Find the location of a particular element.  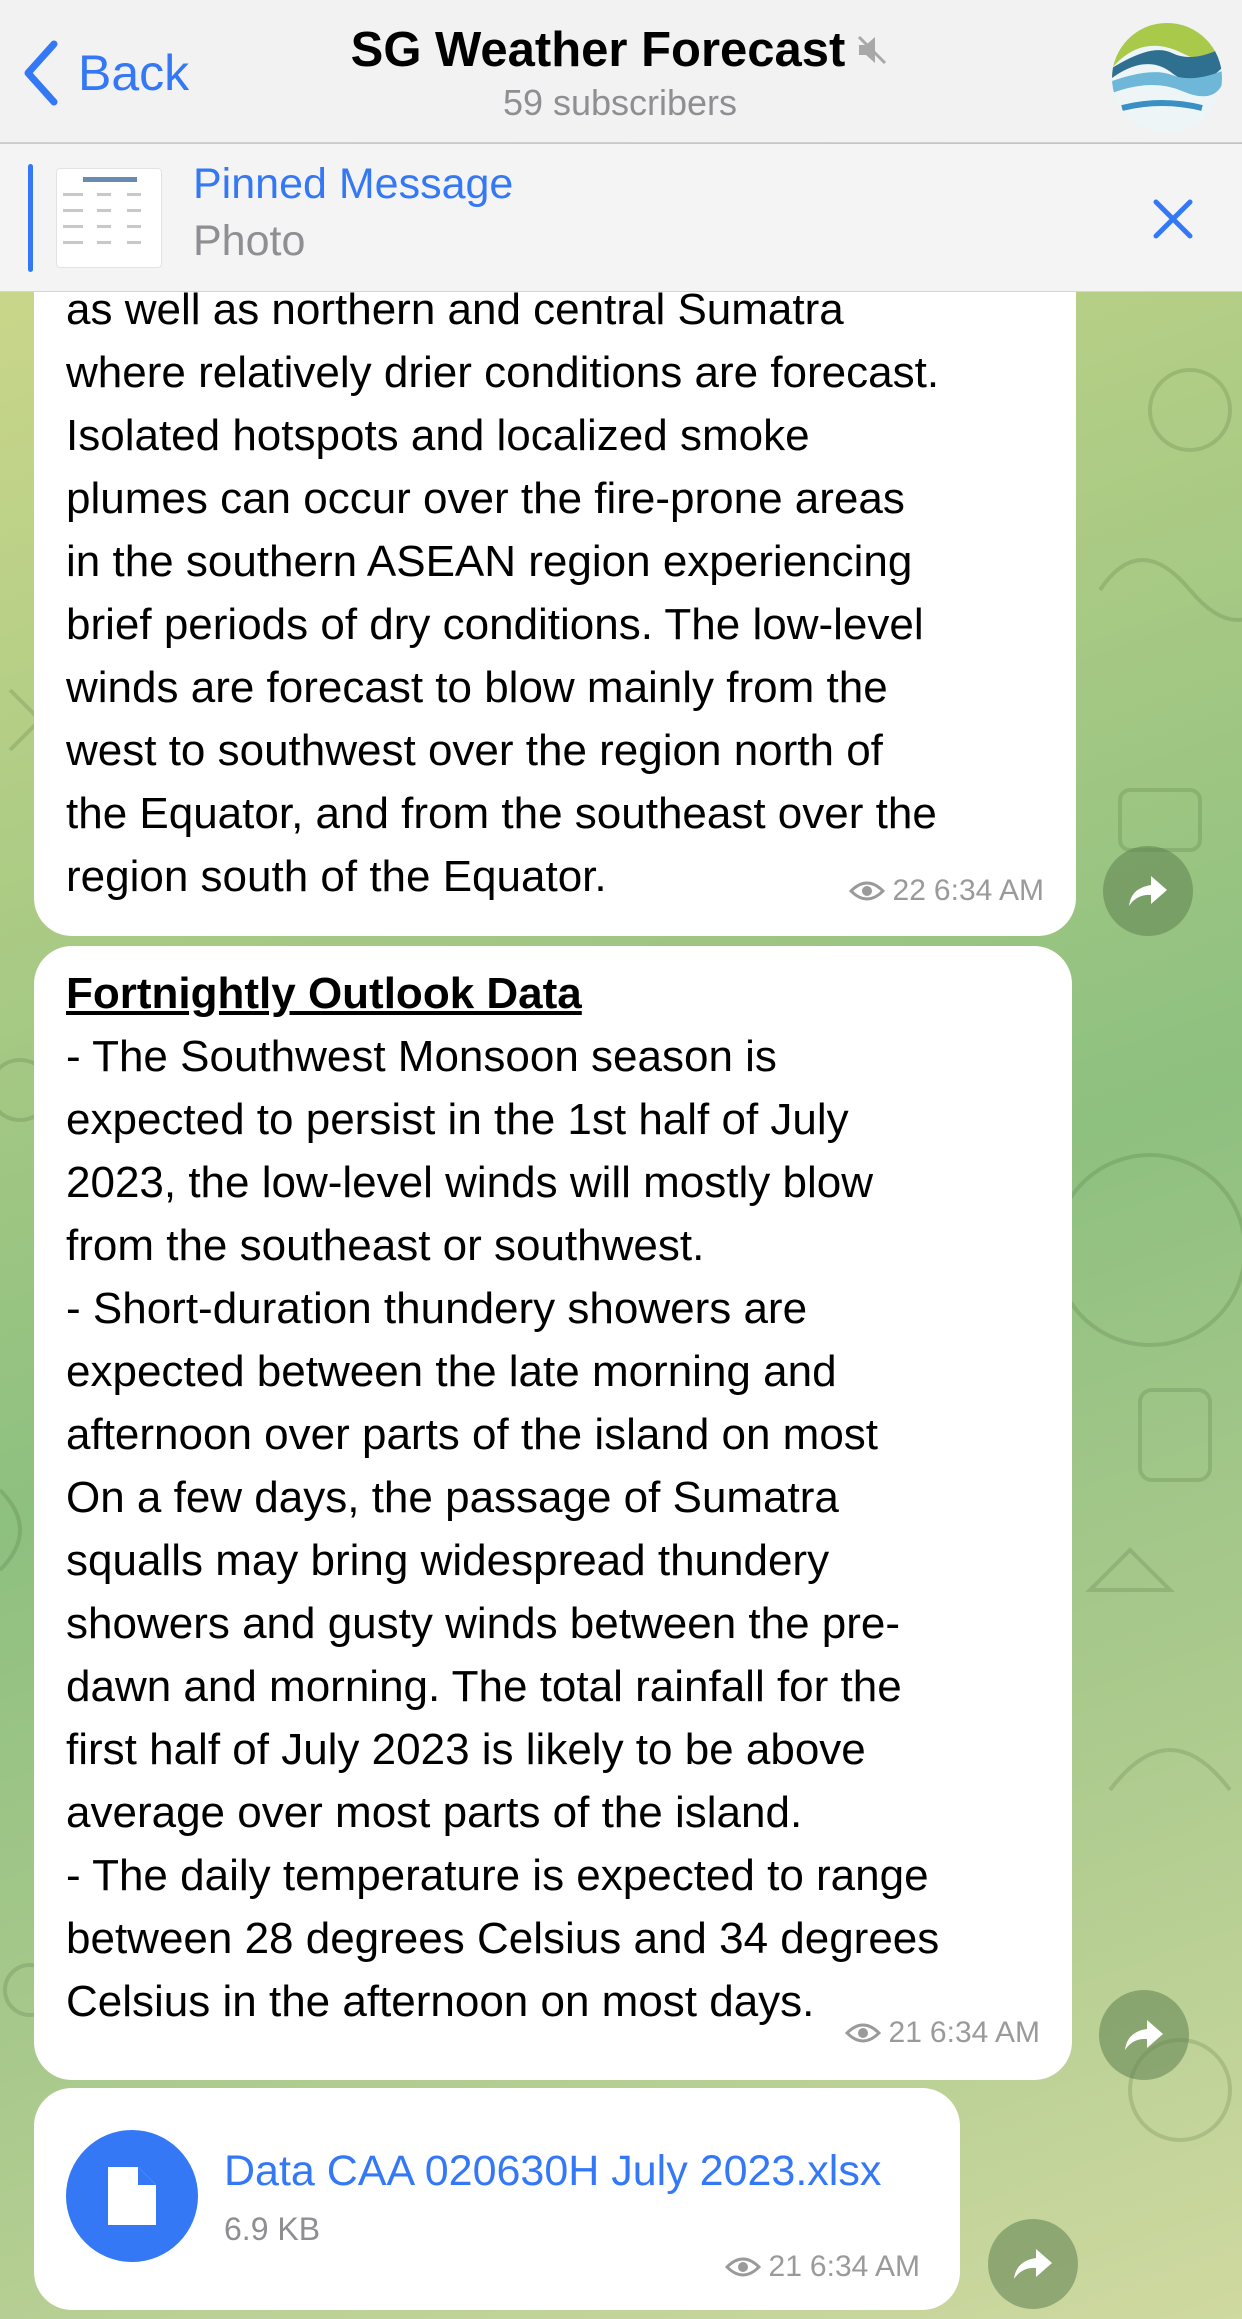

message-line: Isolated hotspots and localized smoke is located at coordinates (438, 435).